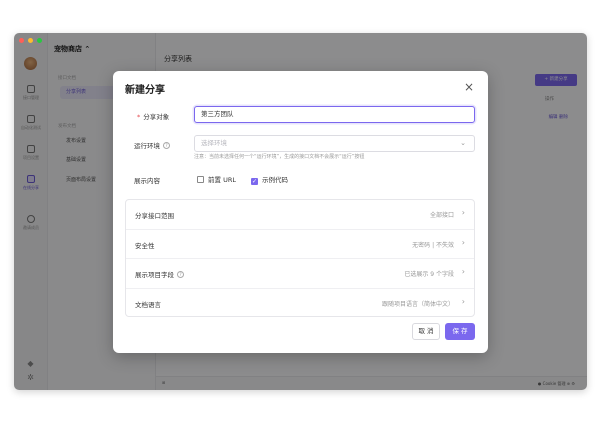 The image size is (600, 424). Describe the element at coordinates (200, 179) in the screenshot. I see `checkbox-unchecked-icon` at that location.